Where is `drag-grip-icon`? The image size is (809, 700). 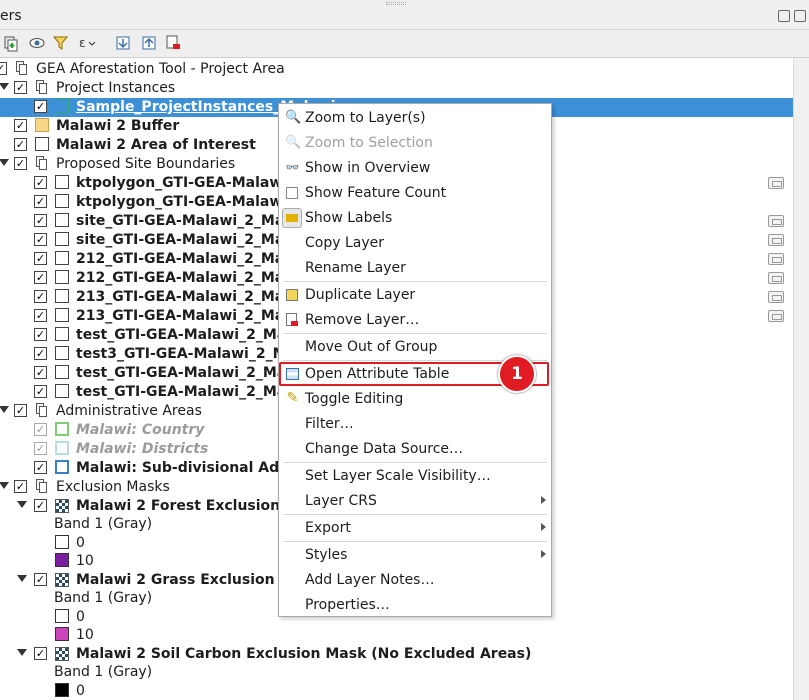 drag-grip-icon is located at coordinates (396, 3).